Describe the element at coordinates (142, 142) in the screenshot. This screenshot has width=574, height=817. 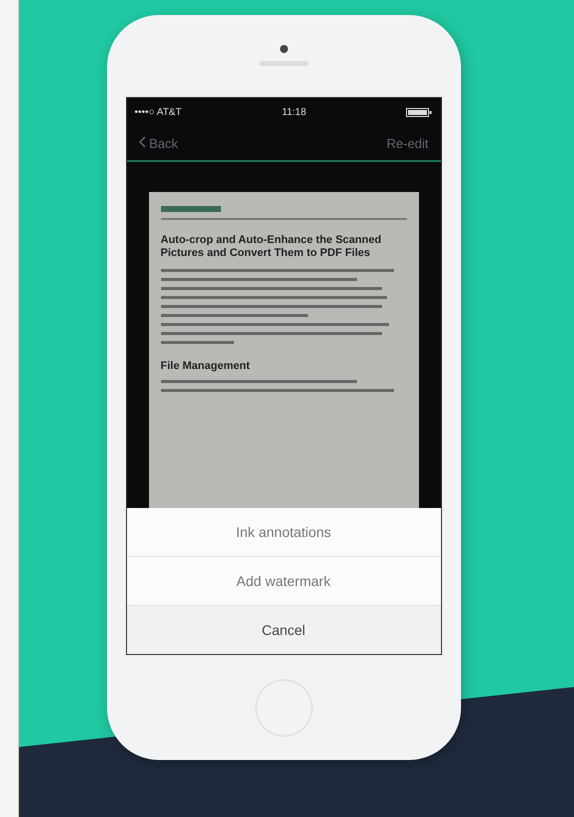
I see `chevron-left-icon` at that location.